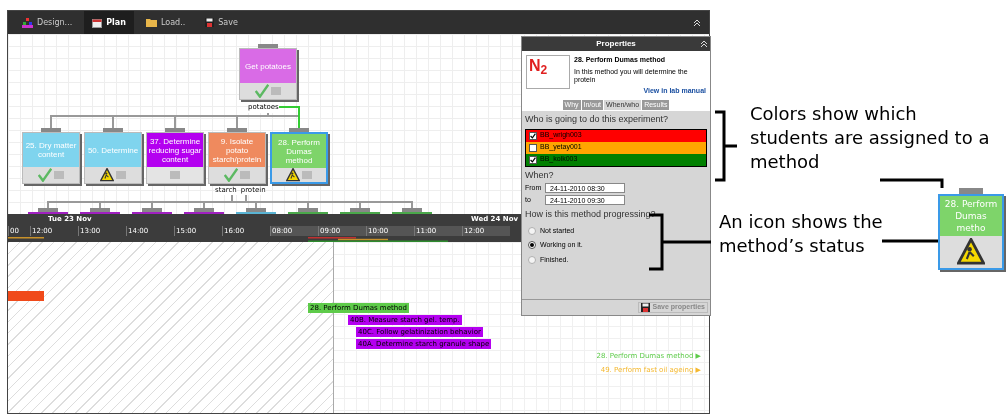  I want to click on method-label: 9. Isolate potato starch/protein, so click(237, 150).